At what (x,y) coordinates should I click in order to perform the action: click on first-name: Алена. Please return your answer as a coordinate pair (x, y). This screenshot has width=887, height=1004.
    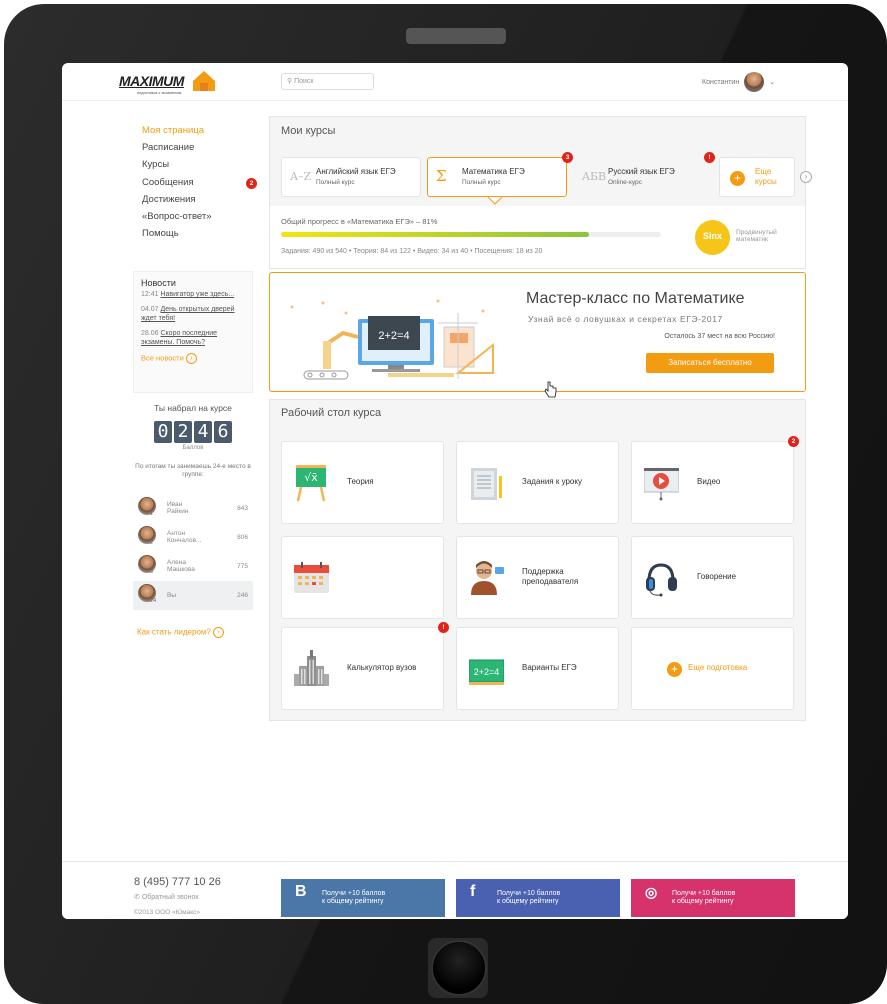
    Looking at the image, I should click on (176, 562).